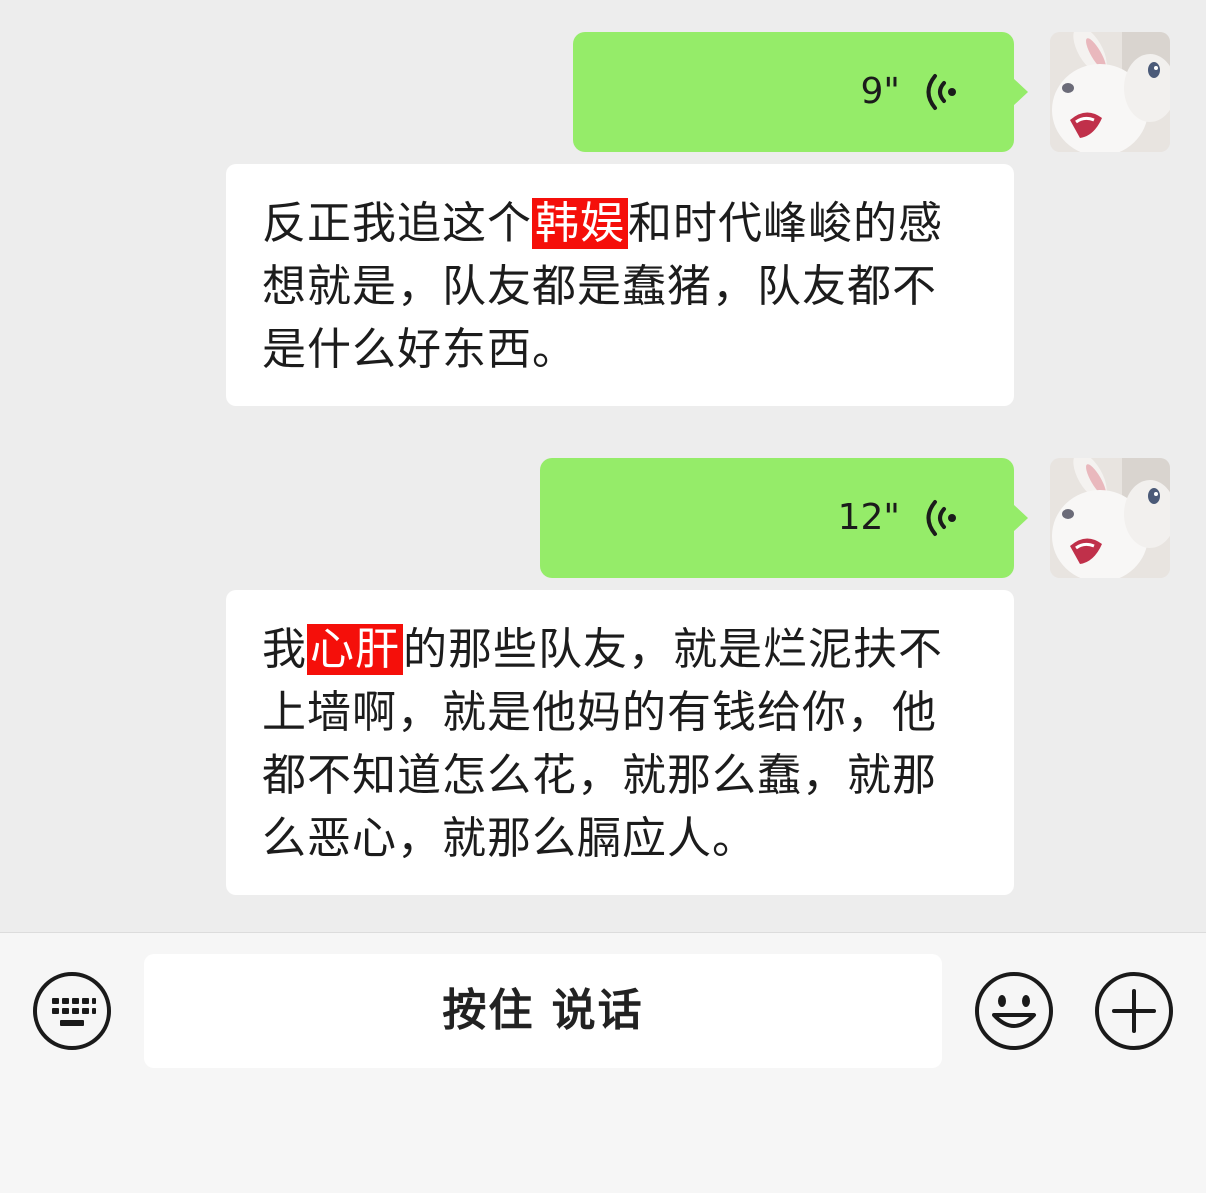  Describe the element at coordinates (868, 517) in the screenshot. I see `voice-duration: 12"` at that location.